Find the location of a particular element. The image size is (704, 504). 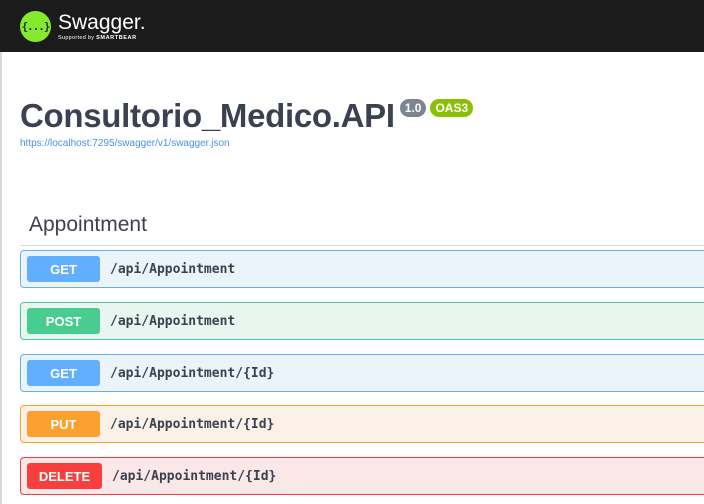

logo-text: Swagger. Supported by SMARTBEAR is located at coordinates (102, 27).